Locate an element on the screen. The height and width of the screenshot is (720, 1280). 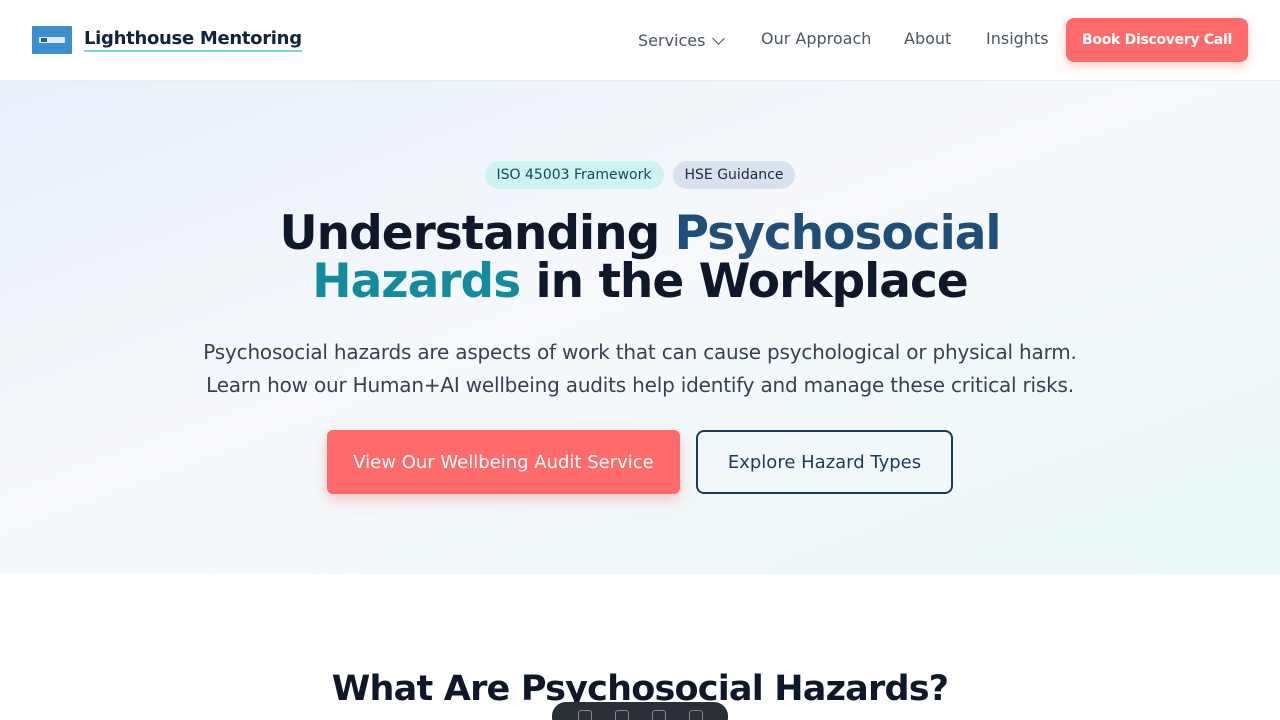
view-wellbeing-audit-button: View Our Wellbeing Audit Service is located at coordinates (503, 462).